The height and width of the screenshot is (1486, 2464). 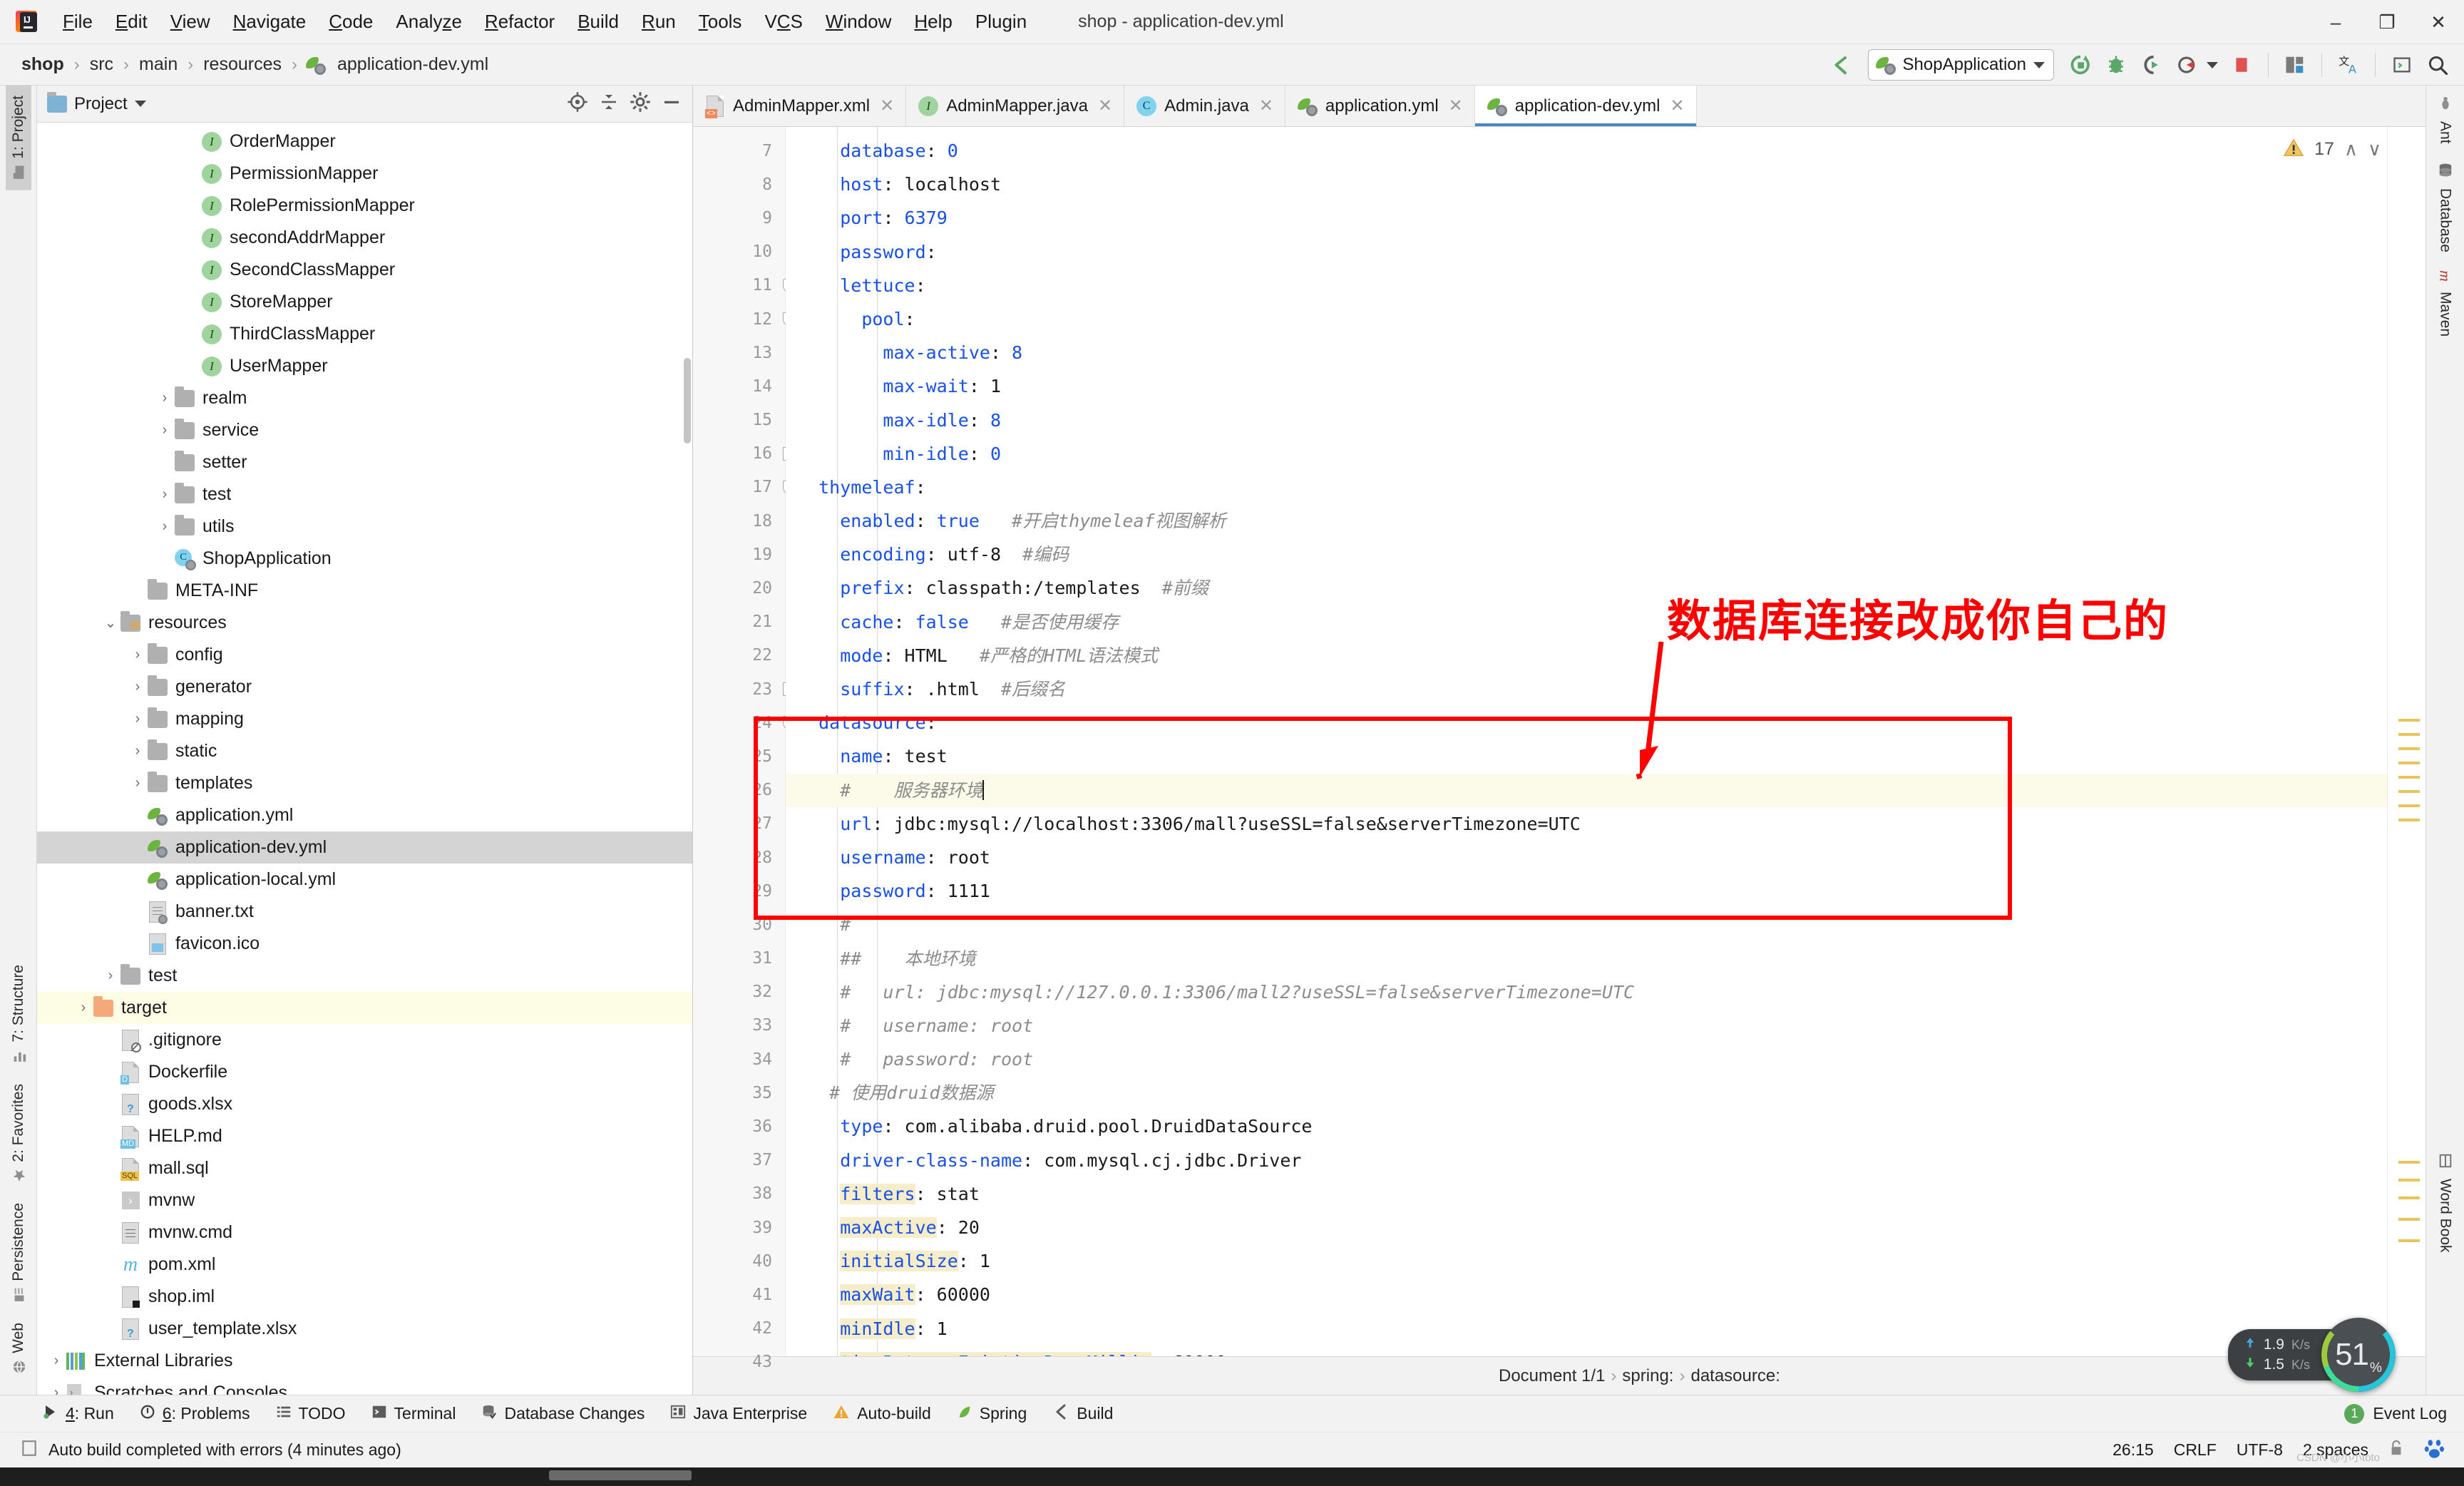 I want to click on editor-marker-bar, so click(x=2406, y=741).